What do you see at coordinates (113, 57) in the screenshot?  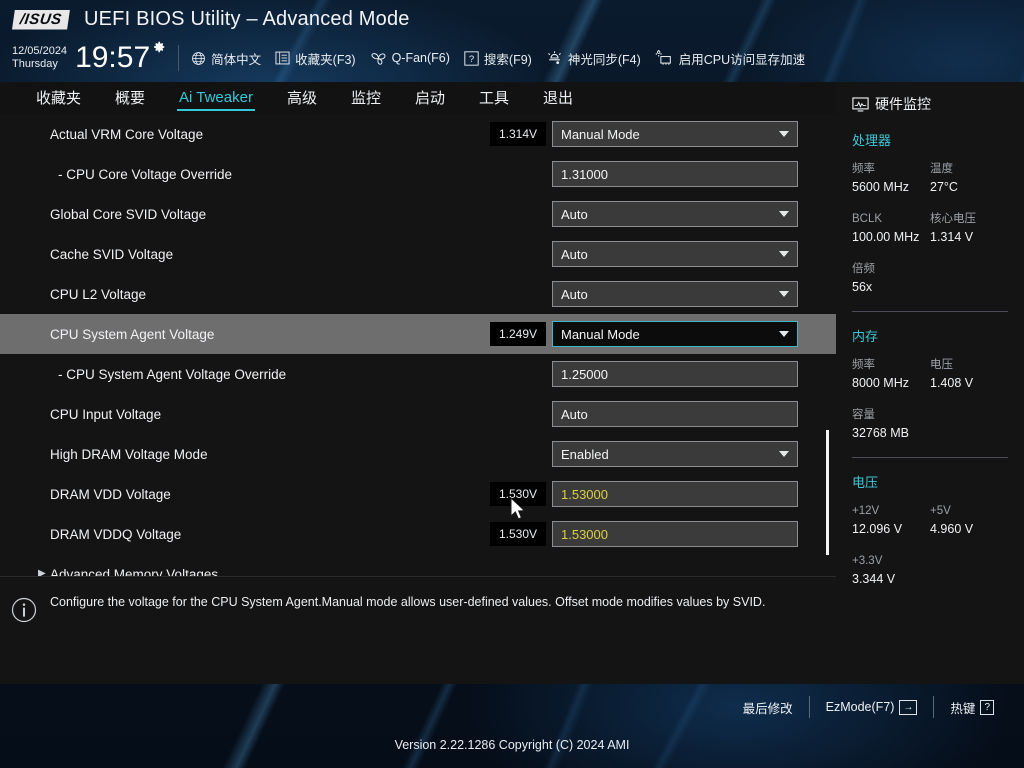 I see `clock-text: 19:57` at bounding box center [113, 57].